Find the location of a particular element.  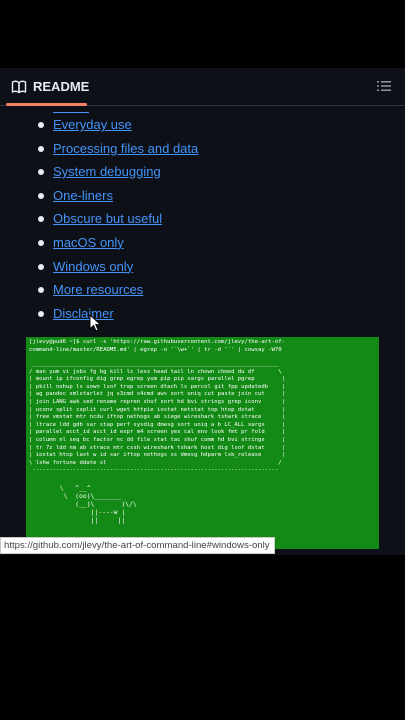

toc-link-macos-only: macOS only is located at coordinates (88, 243).